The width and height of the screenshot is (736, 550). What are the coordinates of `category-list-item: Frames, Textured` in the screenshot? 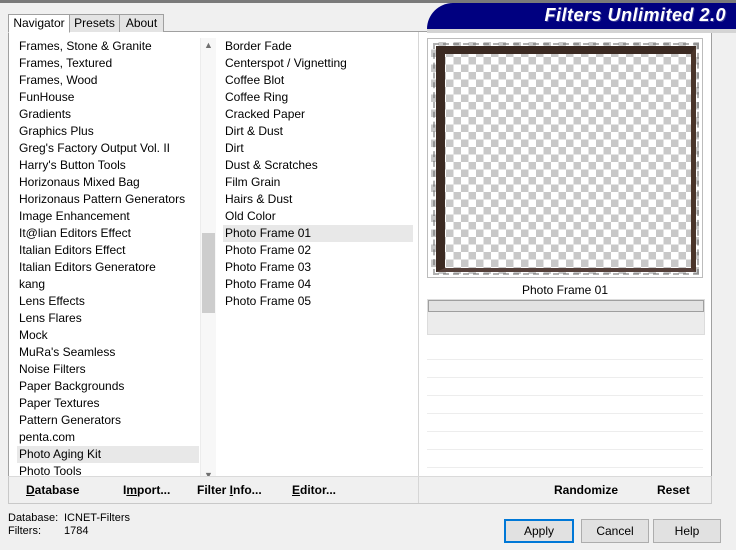 It's located at (108, 63).